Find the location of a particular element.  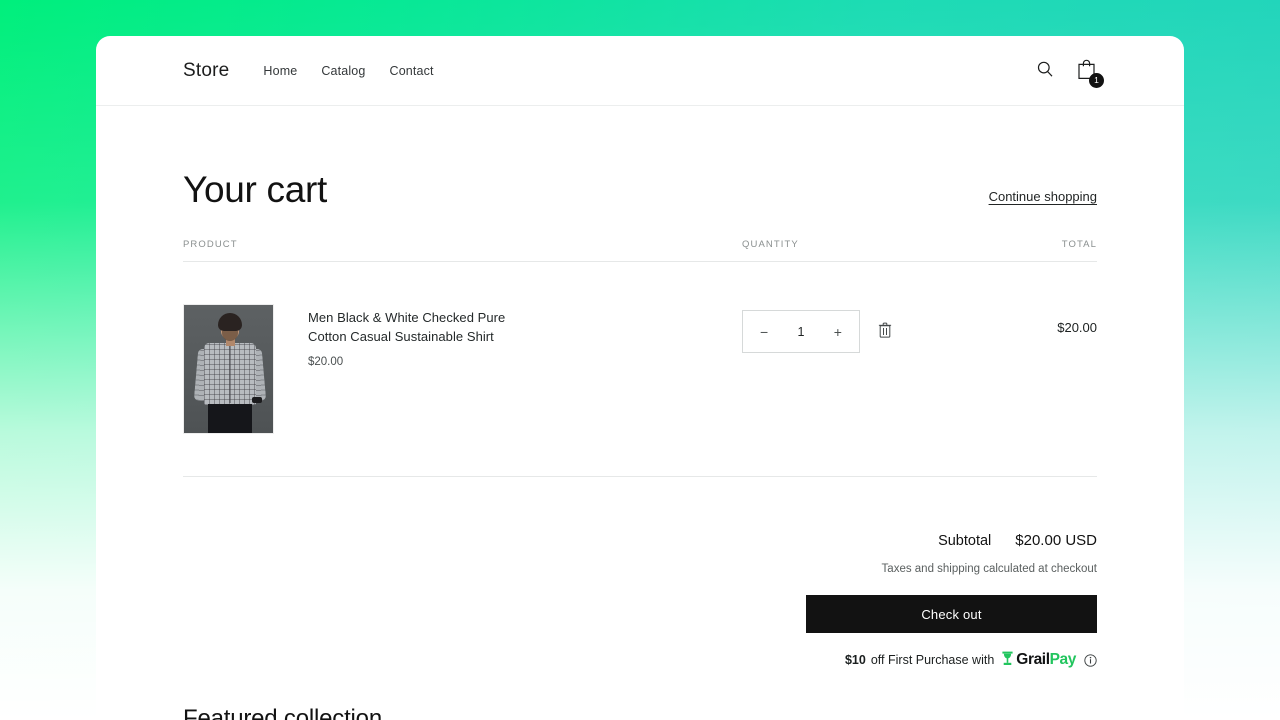

column-header-quantity: QUANTITY is located at coordinates (770, 244).